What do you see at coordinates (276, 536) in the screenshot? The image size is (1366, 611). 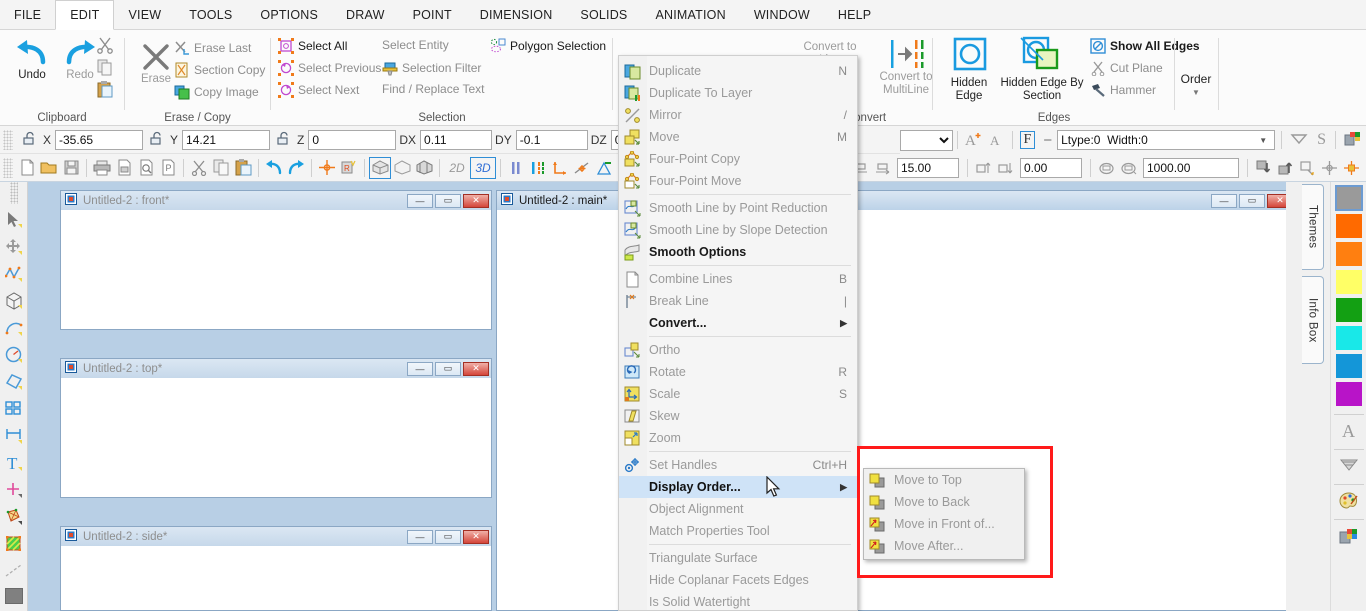 I see `mdi-title-bar: Untitled-2 : side* — ▭ ✕` at bounding box center [276, 536].